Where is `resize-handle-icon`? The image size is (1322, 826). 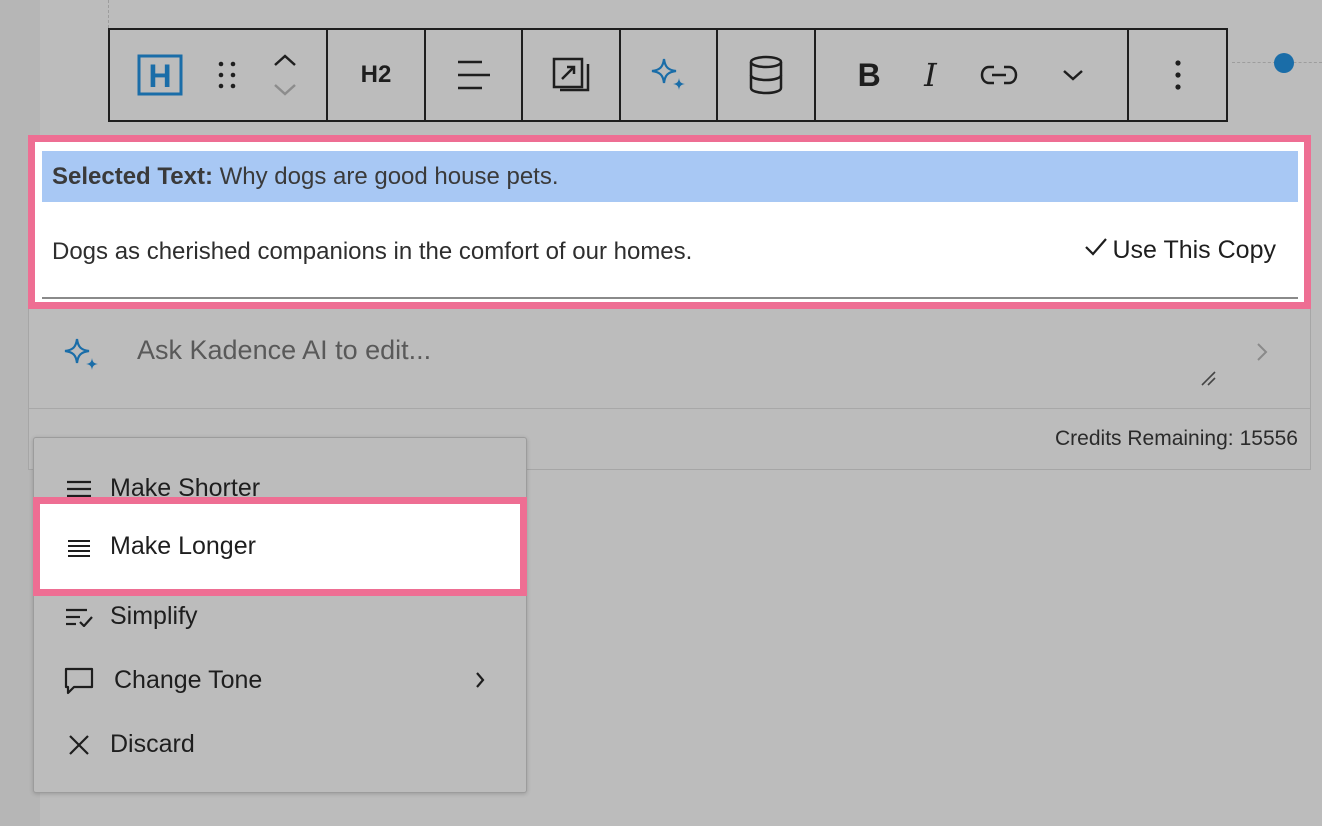
resize-handle-icon is located at coordinates (1208, 380).